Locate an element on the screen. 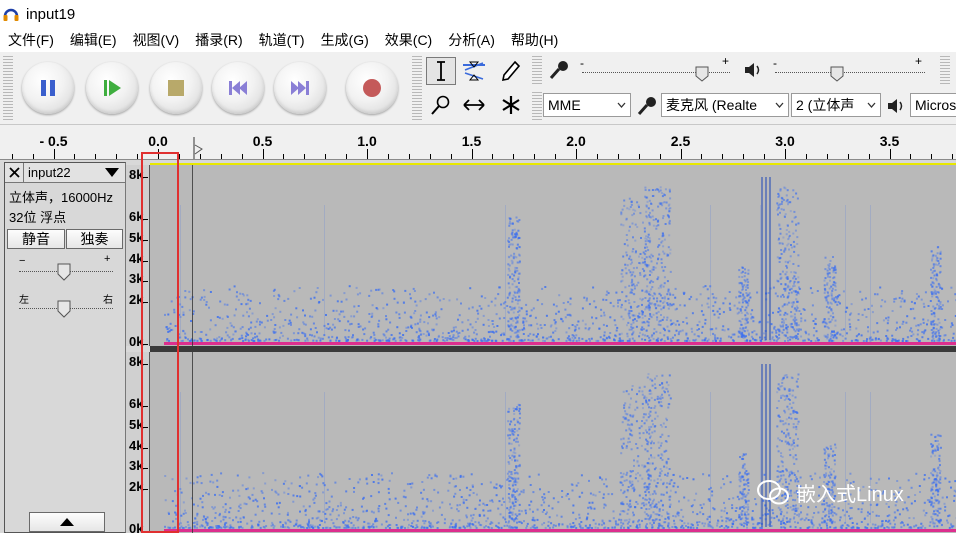 The image size is (956, 533). solo-button: 独奏 is located at coordinates (94, 239).